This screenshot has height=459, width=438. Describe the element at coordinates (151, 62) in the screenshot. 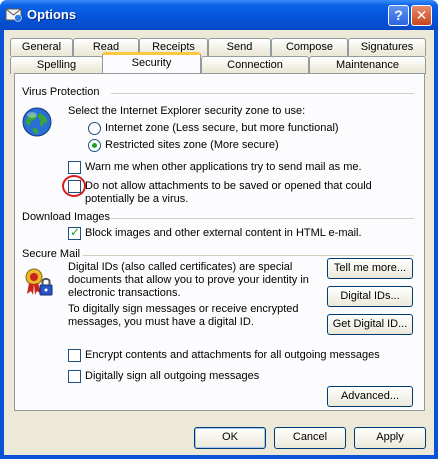

I see `tab-security: Security` at that location.